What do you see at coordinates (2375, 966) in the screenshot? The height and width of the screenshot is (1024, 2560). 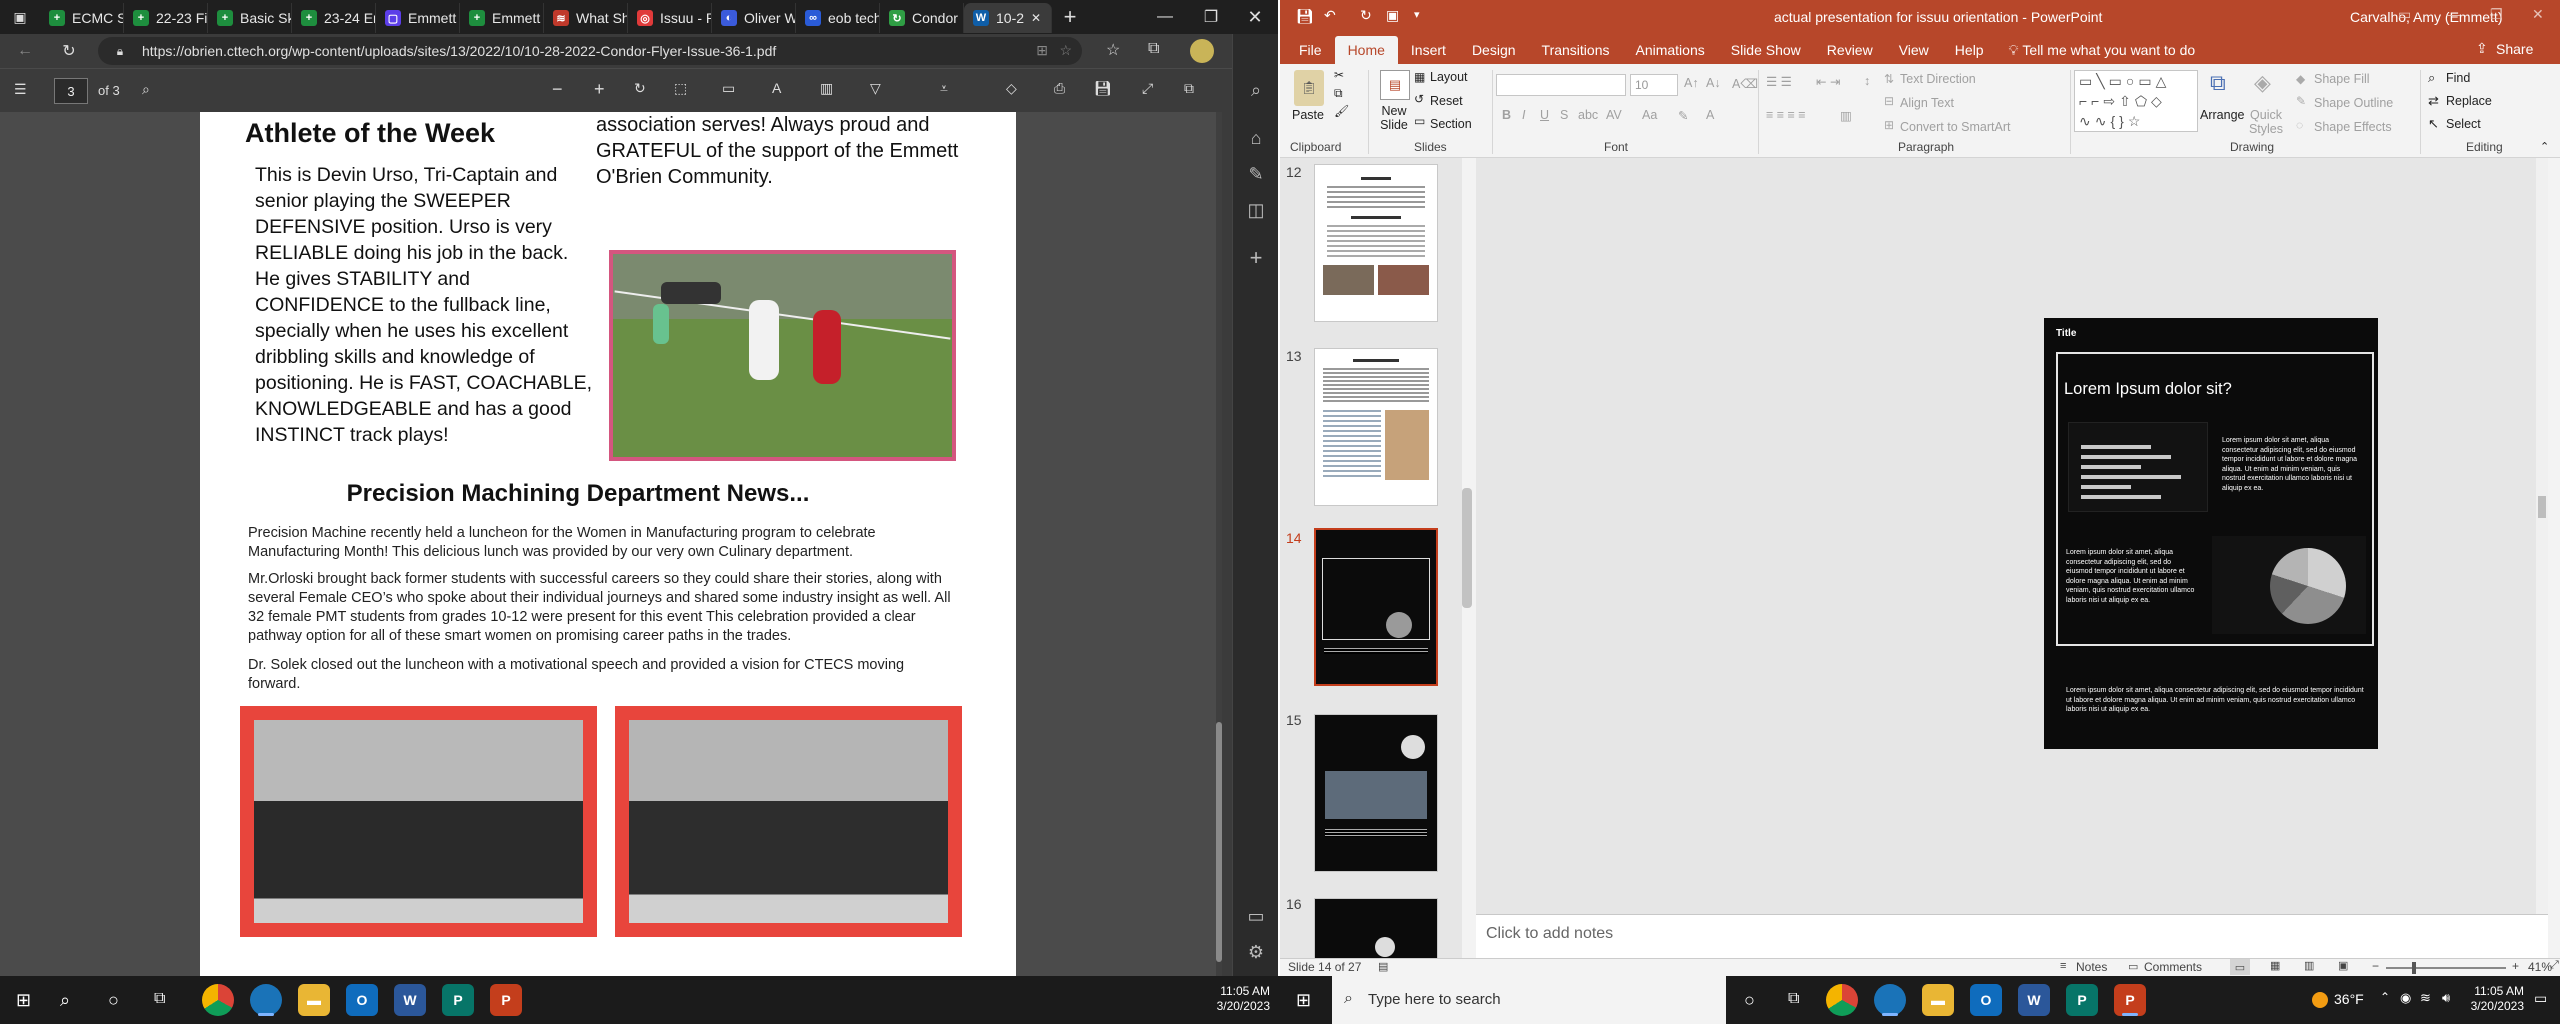 I see `zoom-out-icon: −` at bounding box center [2375, 966].